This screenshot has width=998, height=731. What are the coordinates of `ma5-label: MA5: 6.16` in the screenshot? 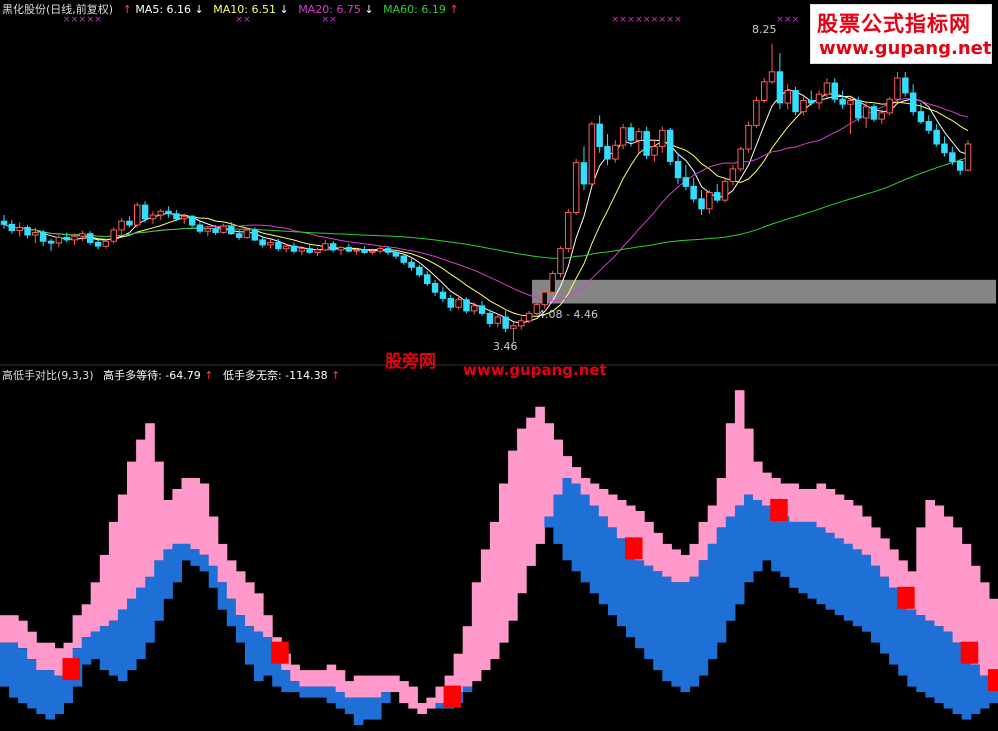 It's located at (163, 9).